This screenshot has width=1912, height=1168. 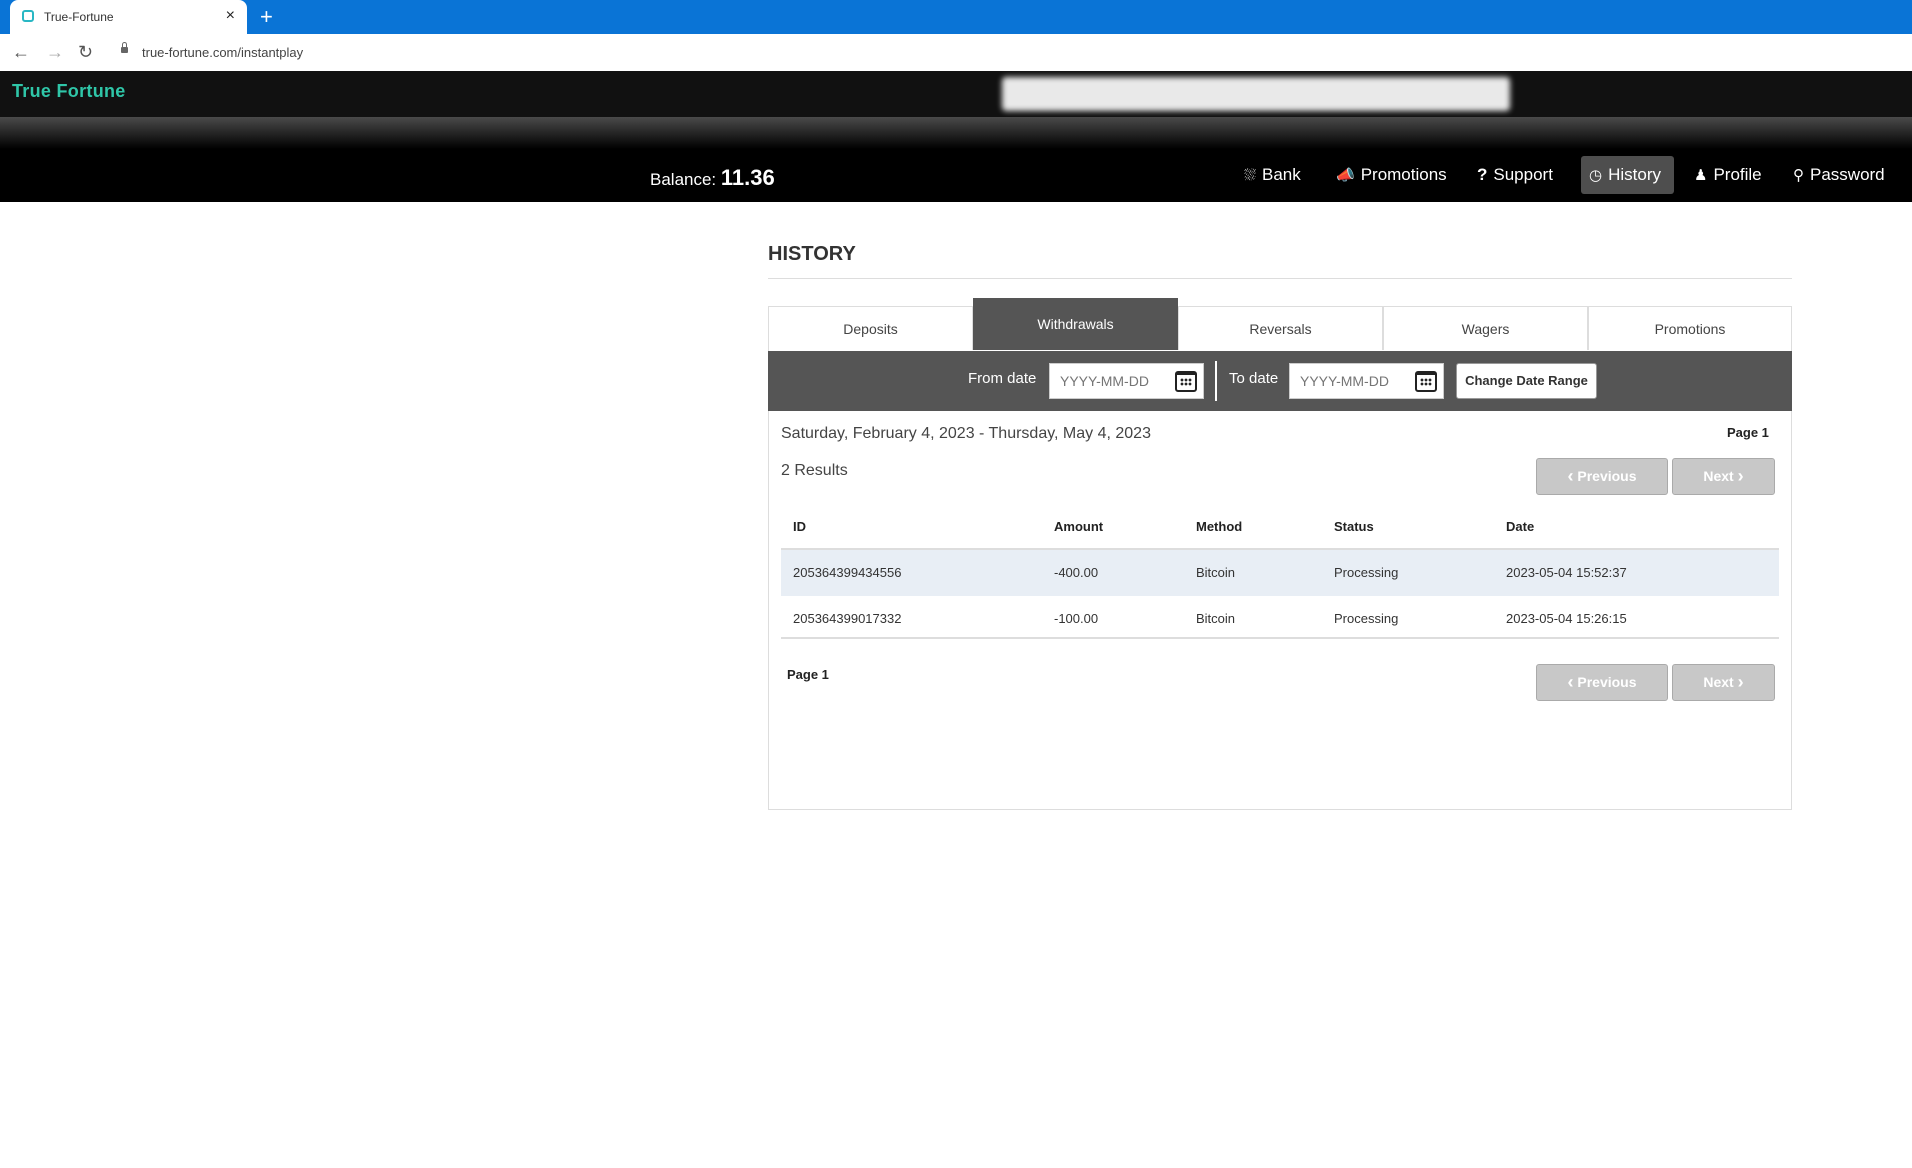 I want to click on menu-bank: ⛆ Bank, so click(x=1272, y=175).